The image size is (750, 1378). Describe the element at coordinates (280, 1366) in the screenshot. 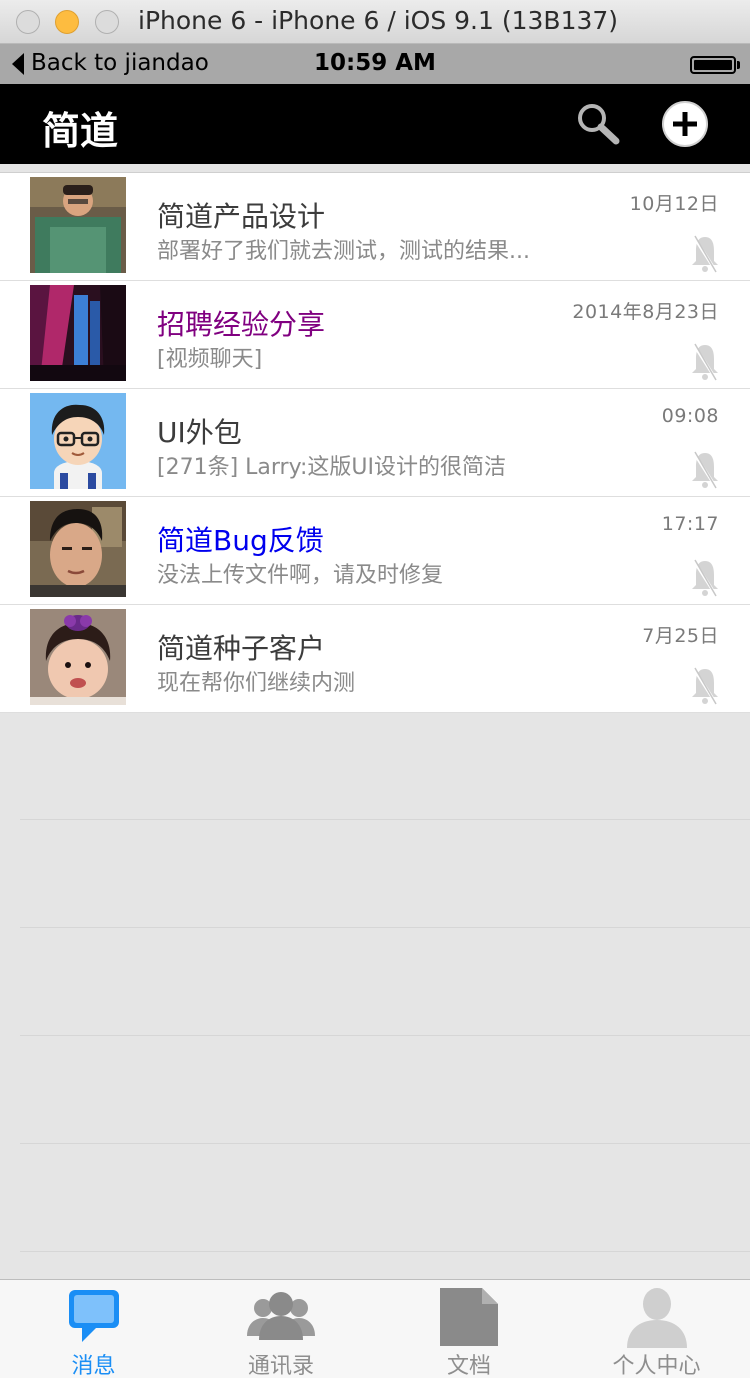

I see `tab-label: 通讯录` at that location.